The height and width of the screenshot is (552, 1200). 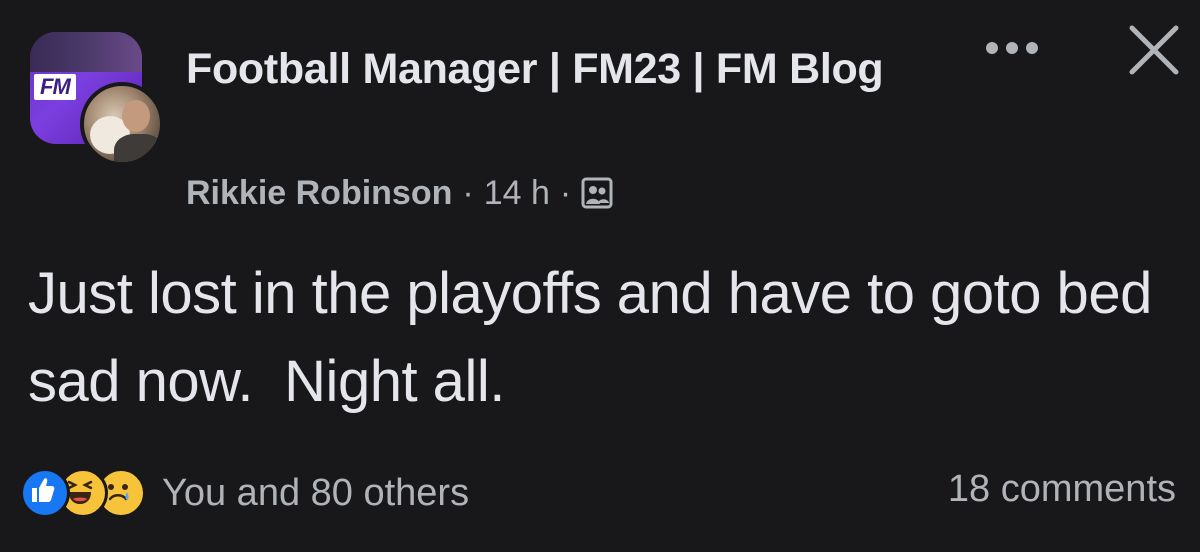 What do you see at coordinates (137, 148) in the screenshot?
I see `avatar-shirt` at bounding box center [137, 148].